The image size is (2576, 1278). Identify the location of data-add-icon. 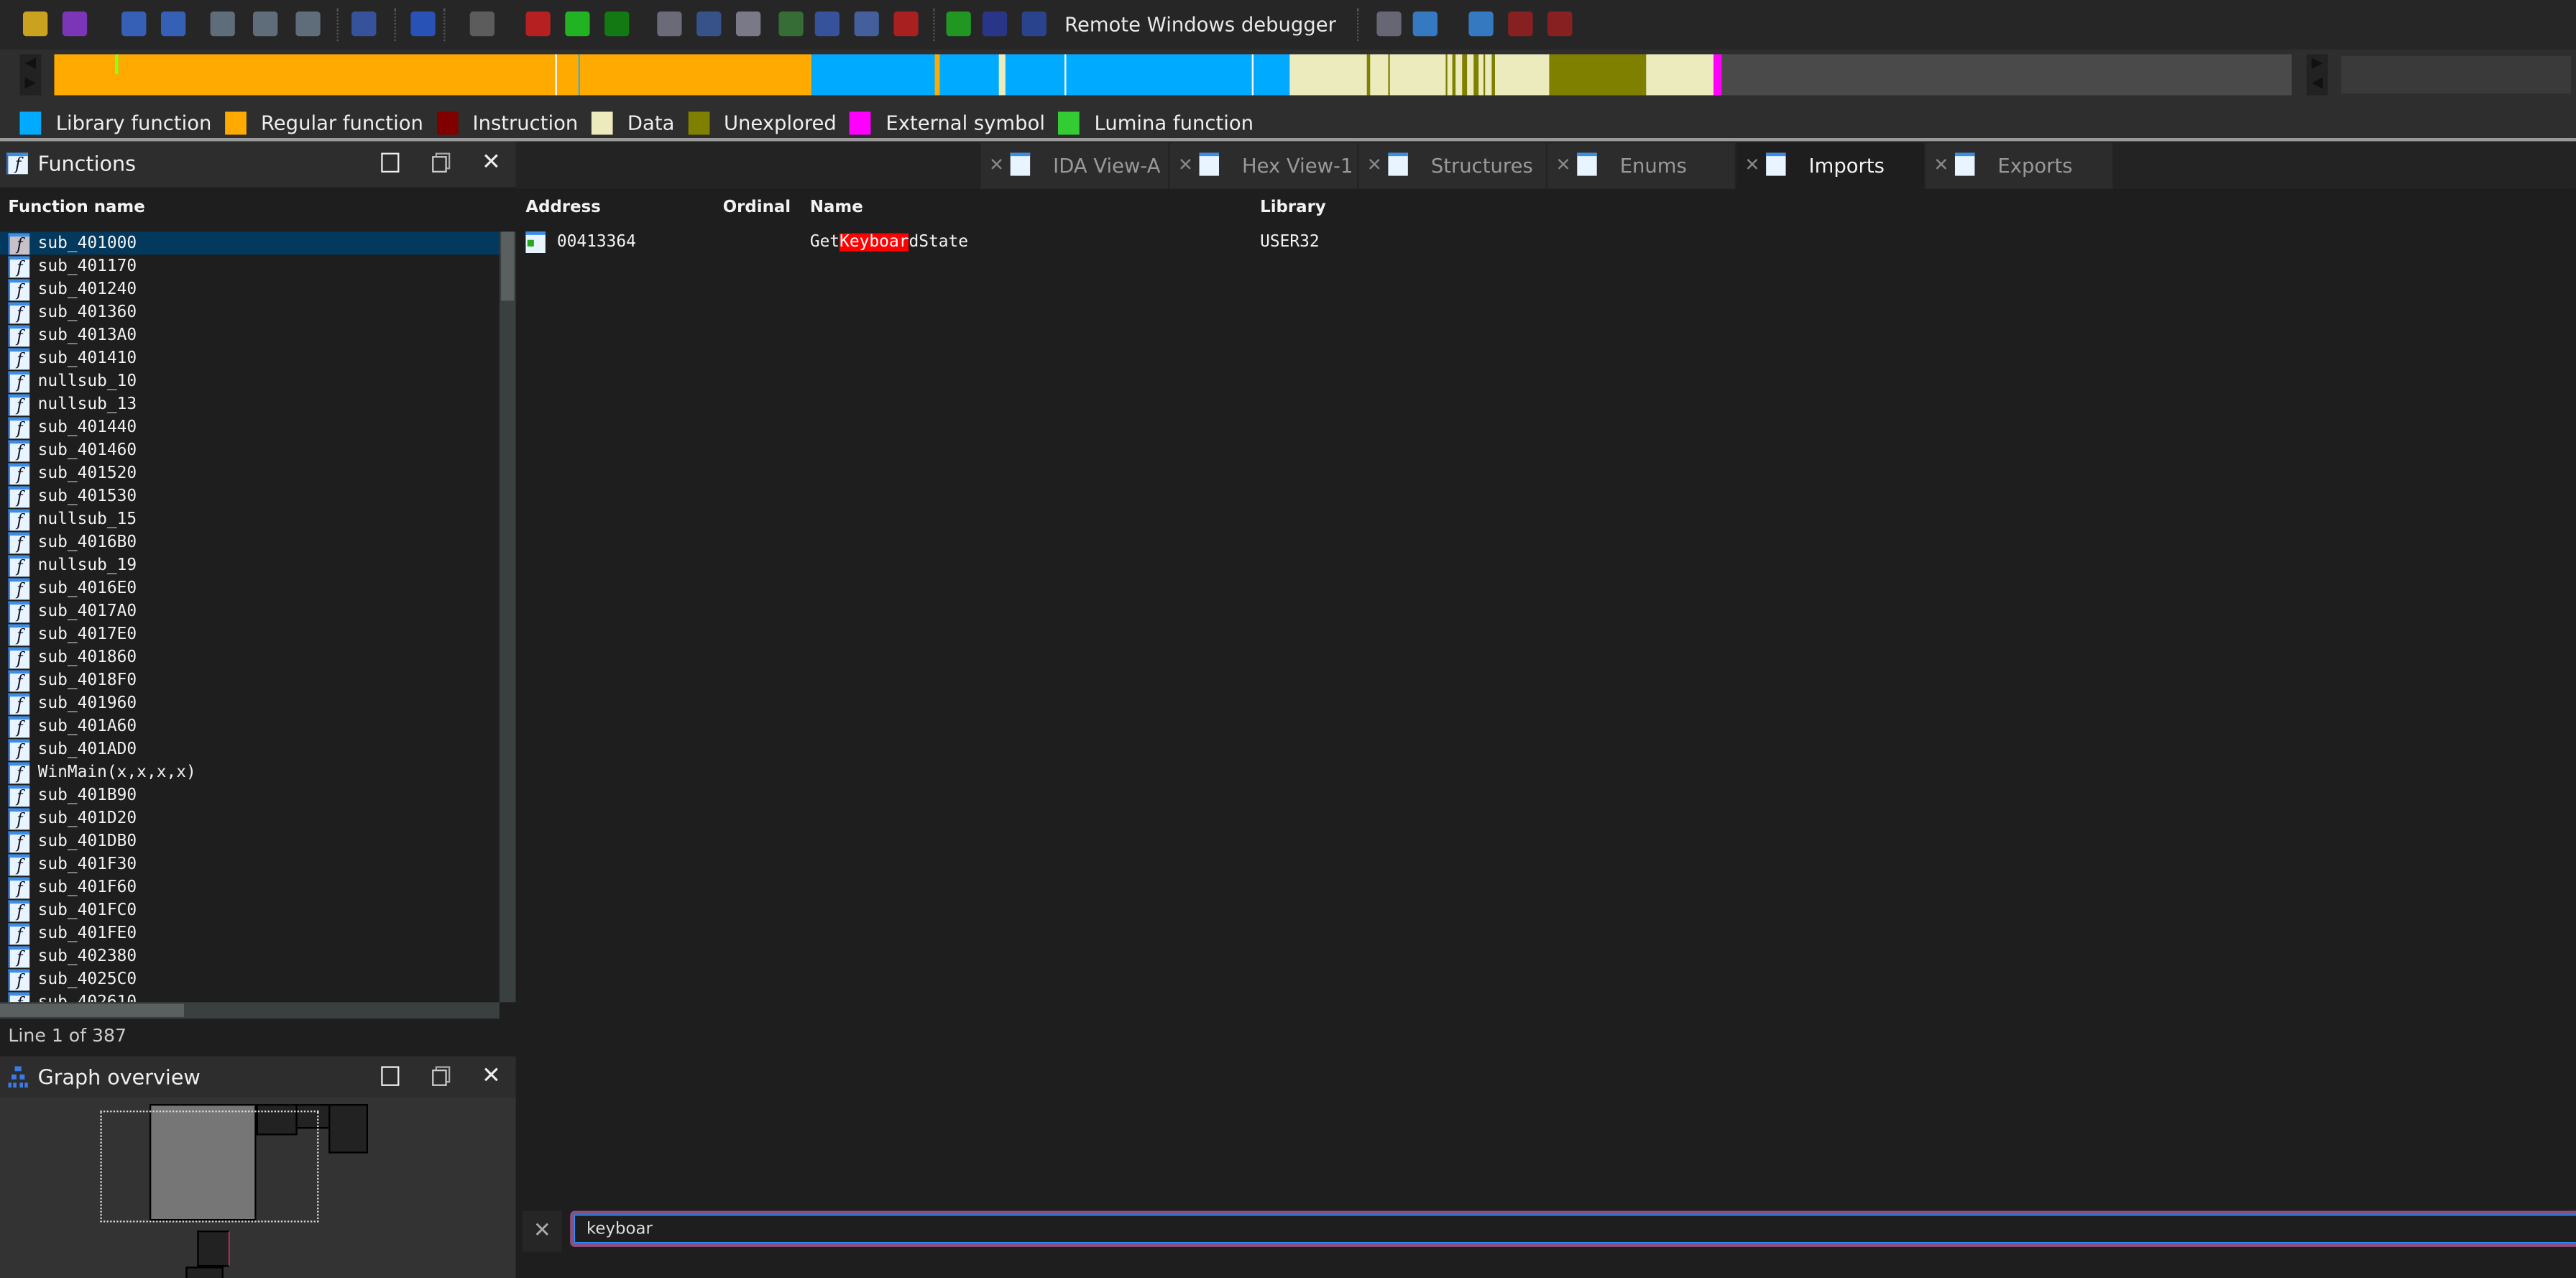
(709, 24).